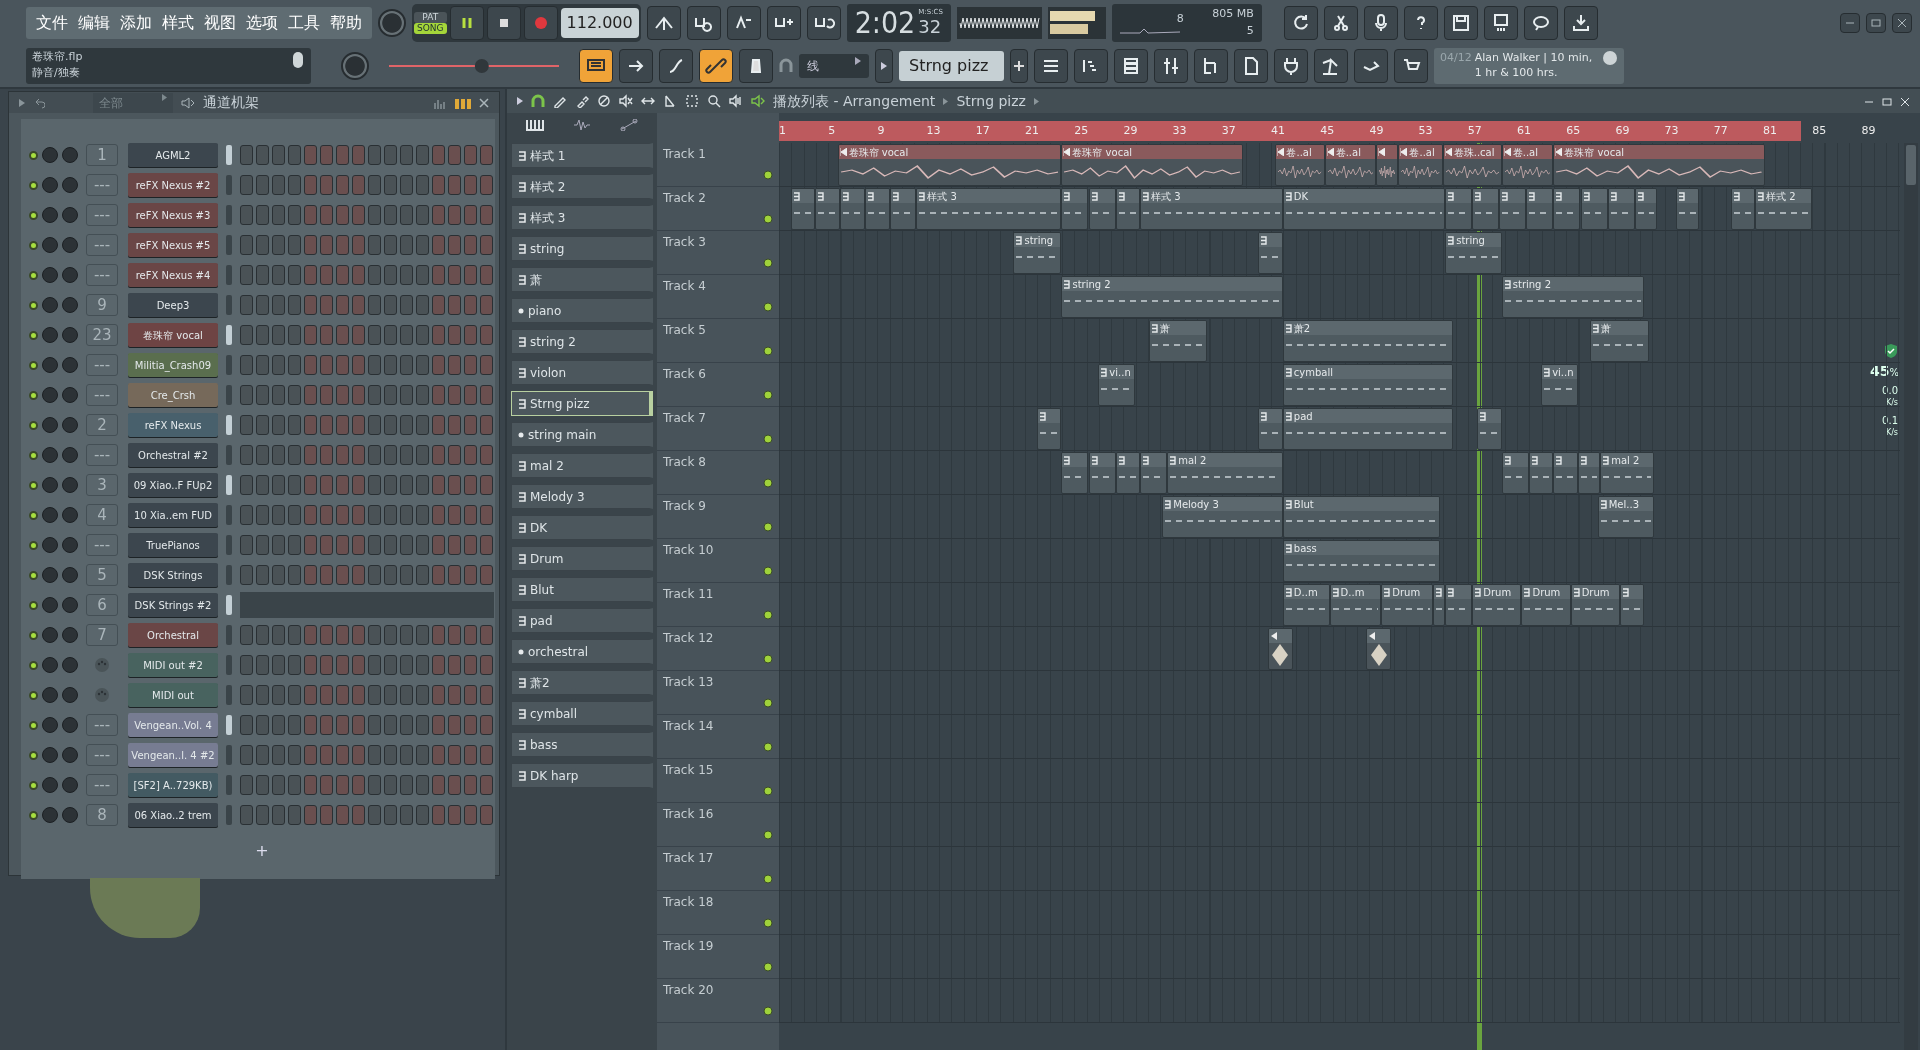 The height and width of the screenshot is (1050, 1920). Describe the element at coordinates (220, 22) in the screenshot. I see `menu-item: 视图` at that location.